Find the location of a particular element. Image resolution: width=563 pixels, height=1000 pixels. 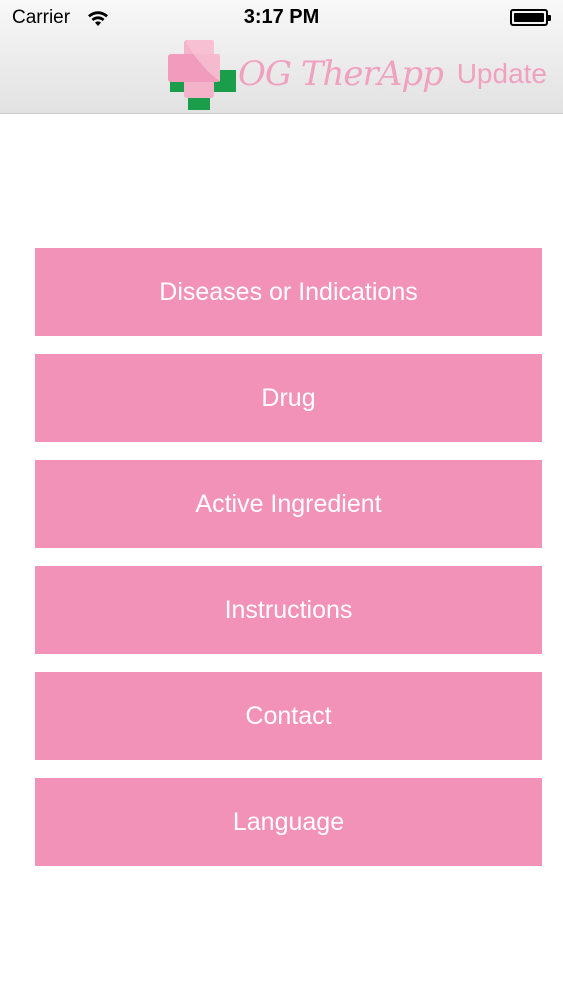

app-logo: OG TherApp is located at coordinates (305, 75).